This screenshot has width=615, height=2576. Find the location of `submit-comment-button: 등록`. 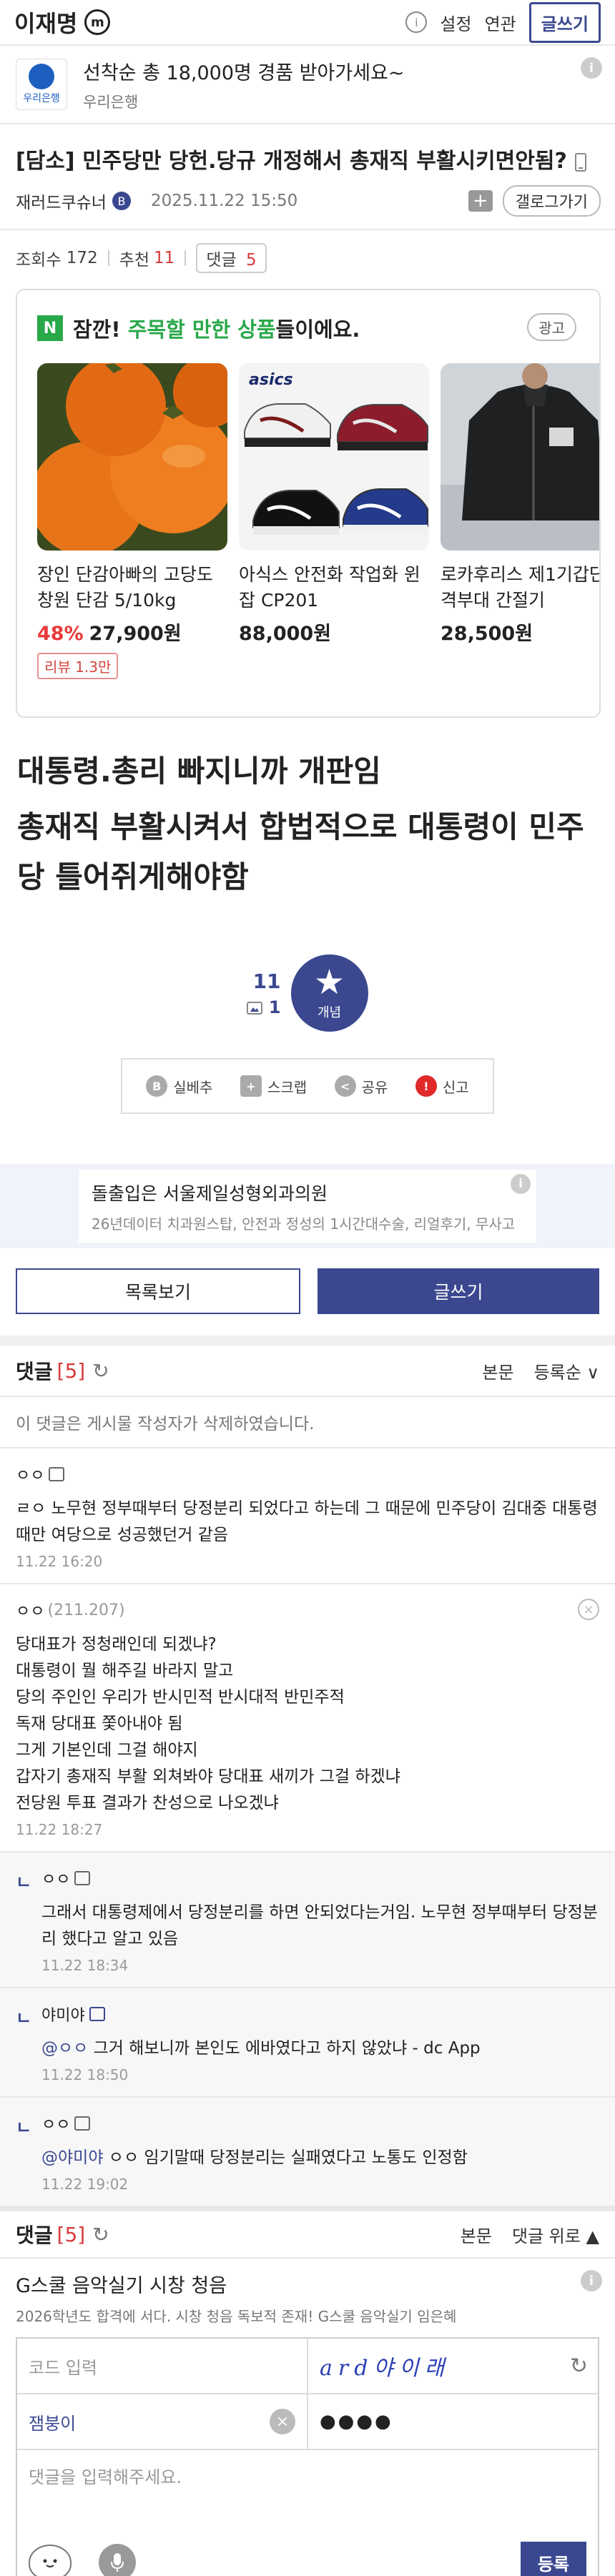

submit-comment-button: 등록 is located at coordinates (553, 2558).